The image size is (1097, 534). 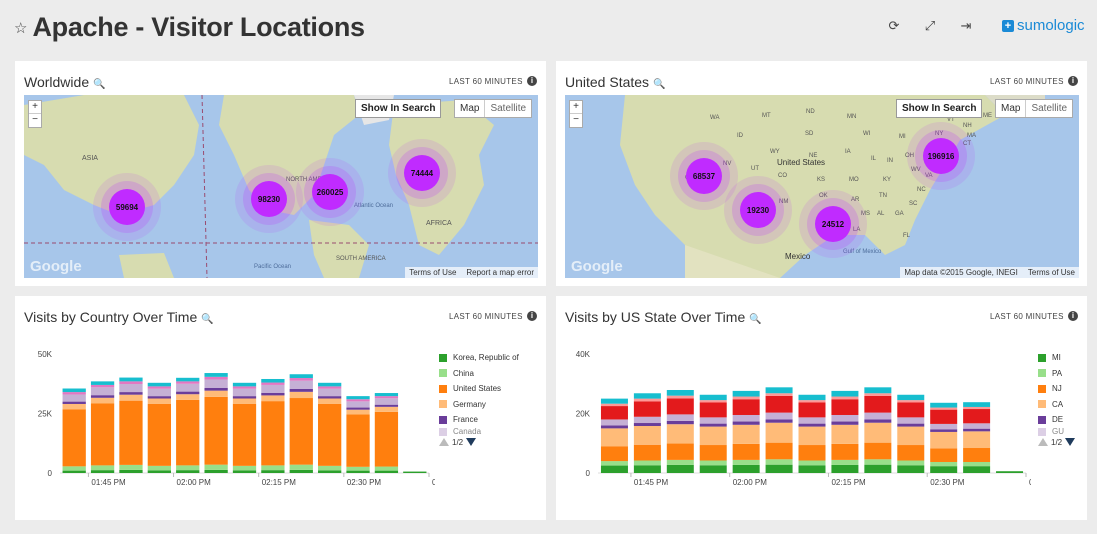 What do you see at coordinates (500, 272) in the screenshot?
I see `report-error-link: Report a map error` at bounding box center [500, 272].